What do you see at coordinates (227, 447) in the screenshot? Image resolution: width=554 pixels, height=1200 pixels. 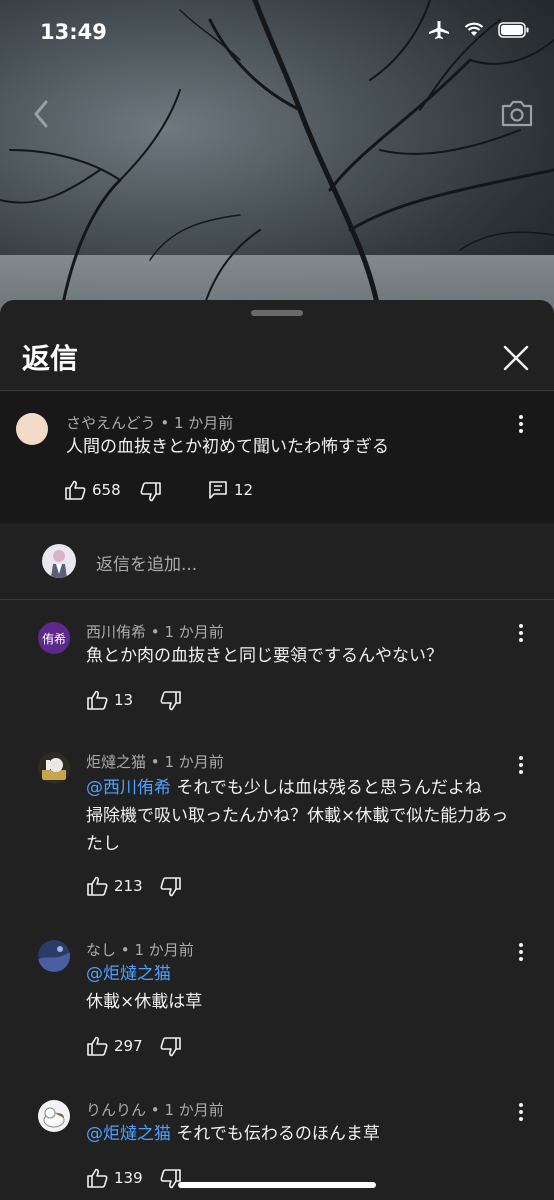 I see `comment-text: 人間の血抜きとか初めて聞いたわ怖すぎる` at bounding box center [227, 447].